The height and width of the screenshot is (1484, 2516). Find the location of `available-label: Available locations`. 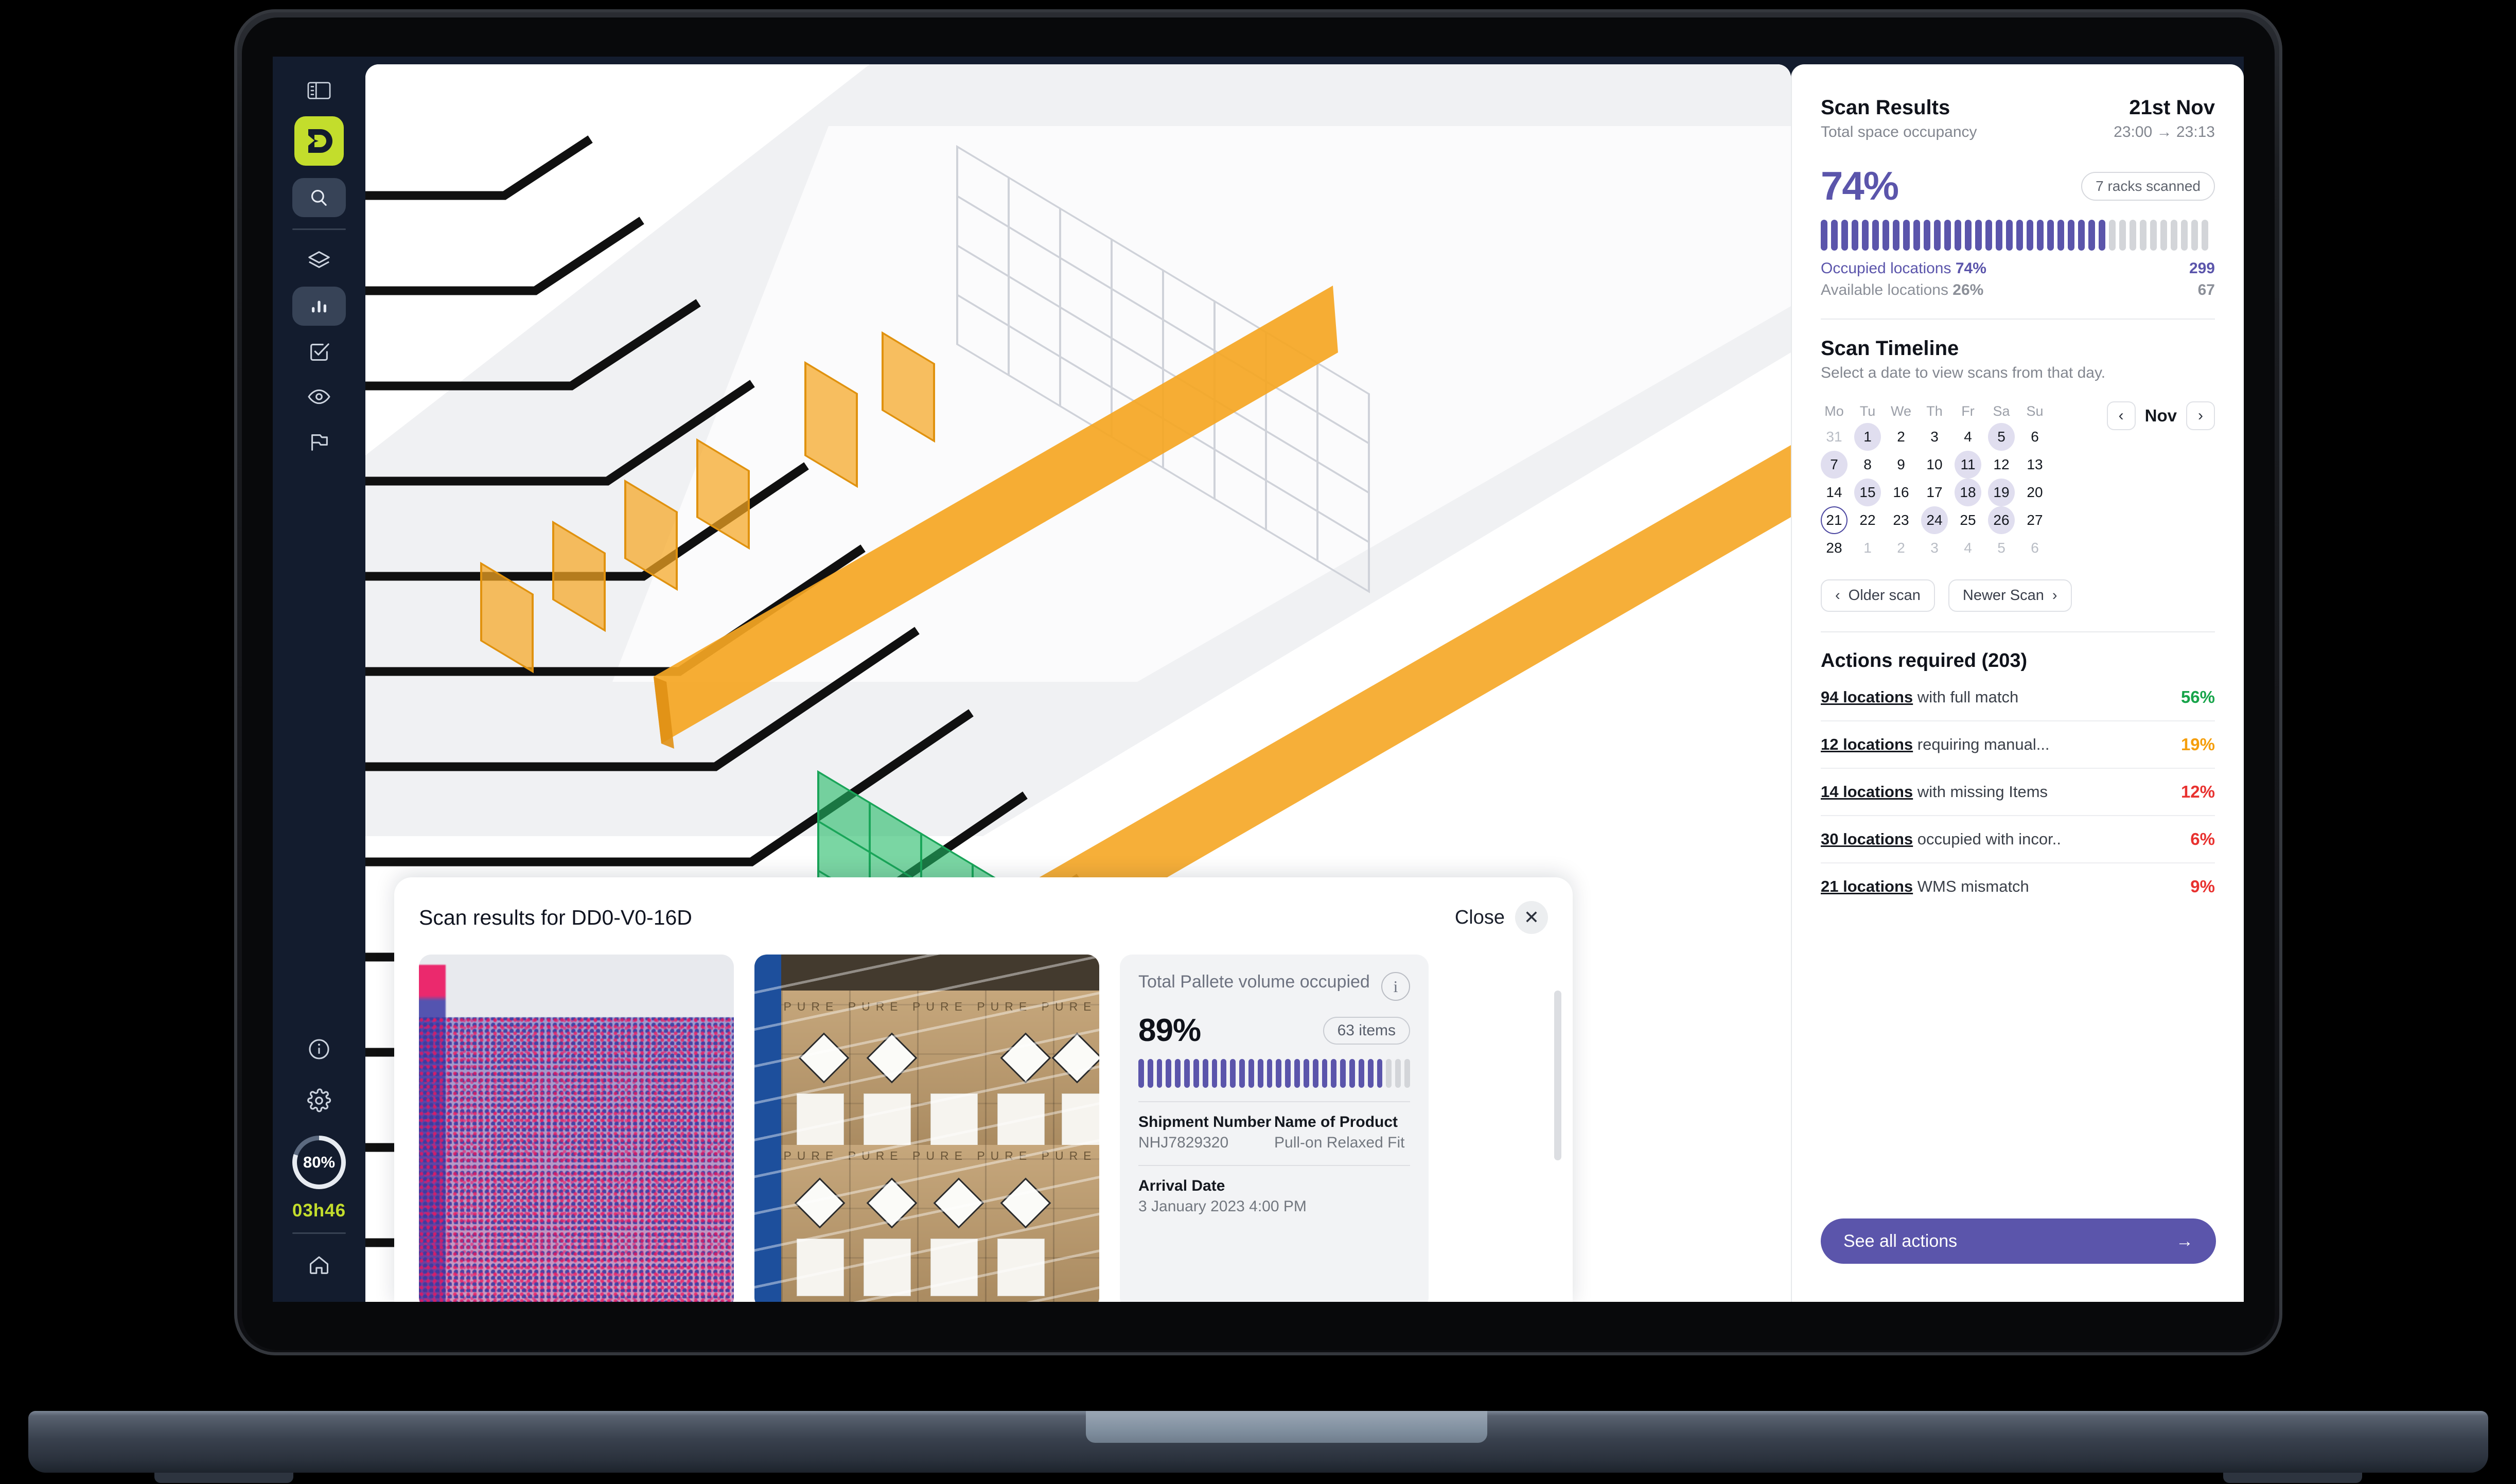

available-label: Available locations is located at coordinates (1884, 289).